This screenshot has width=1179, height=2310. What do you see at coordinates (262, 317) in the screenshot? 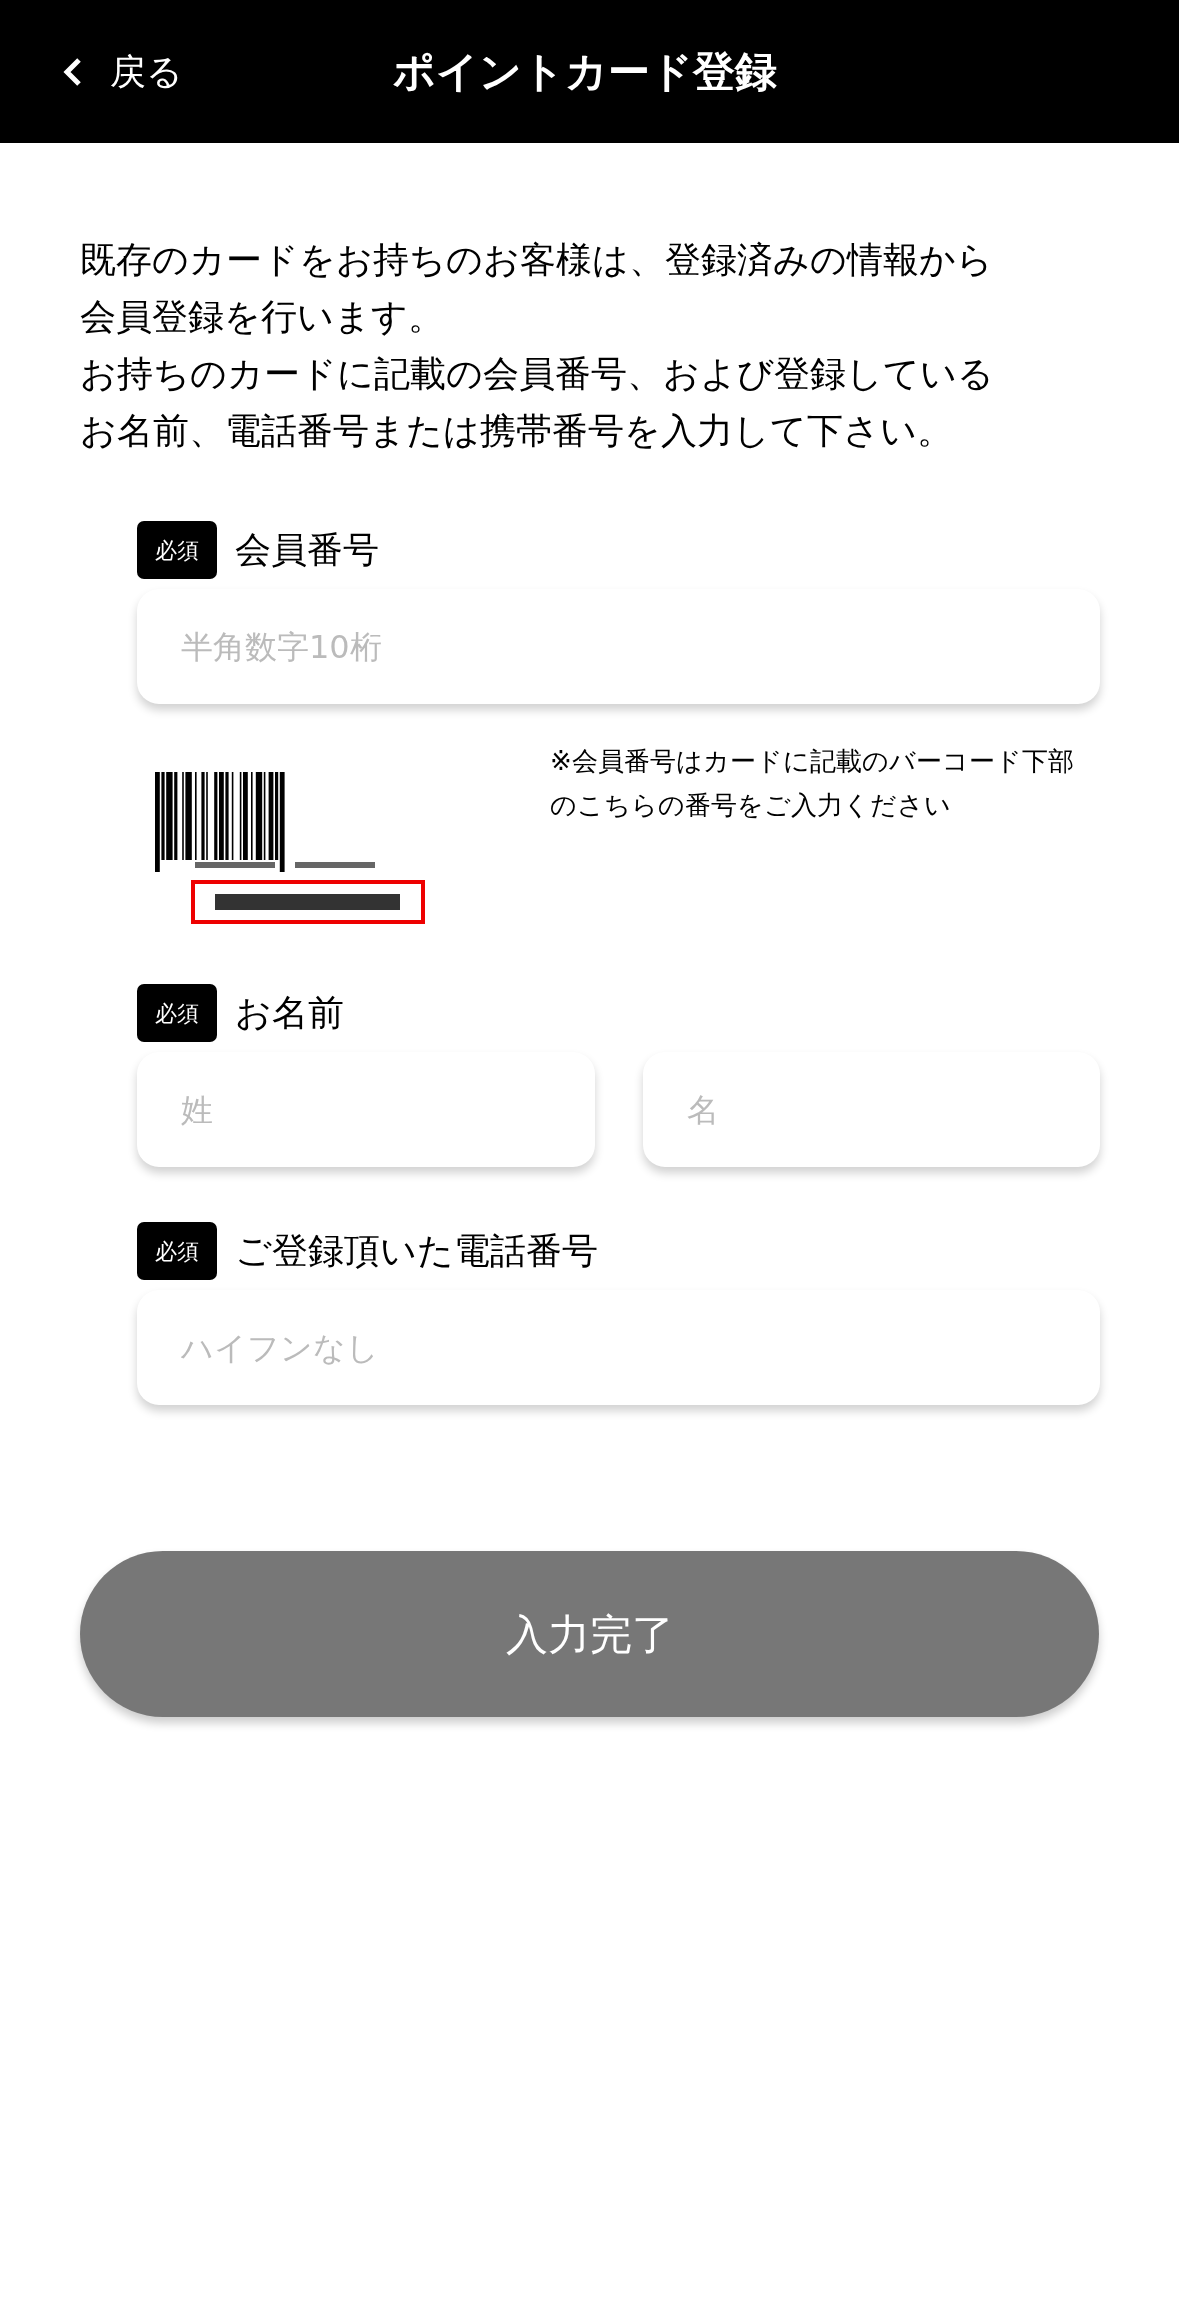
I see `intro-text: 会員登録を行います。` at bounding box center [262, 317].